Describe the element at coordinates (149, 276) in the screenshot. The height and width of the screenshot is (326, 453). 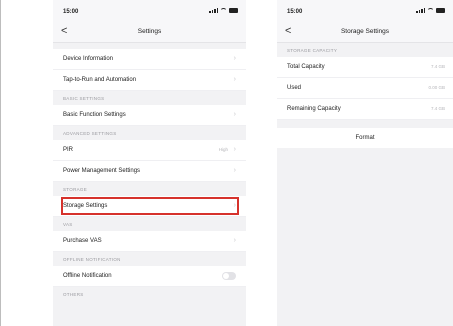
I see `offline-notification-row: Offline Notification` at that location.